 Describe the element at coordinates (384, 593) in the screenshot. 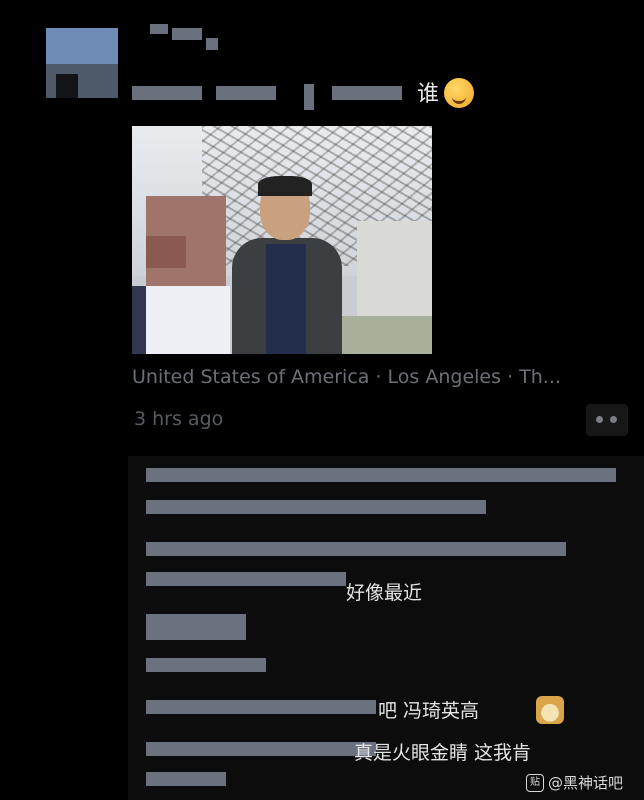

I see `comment-text: 好像最近` at that location.